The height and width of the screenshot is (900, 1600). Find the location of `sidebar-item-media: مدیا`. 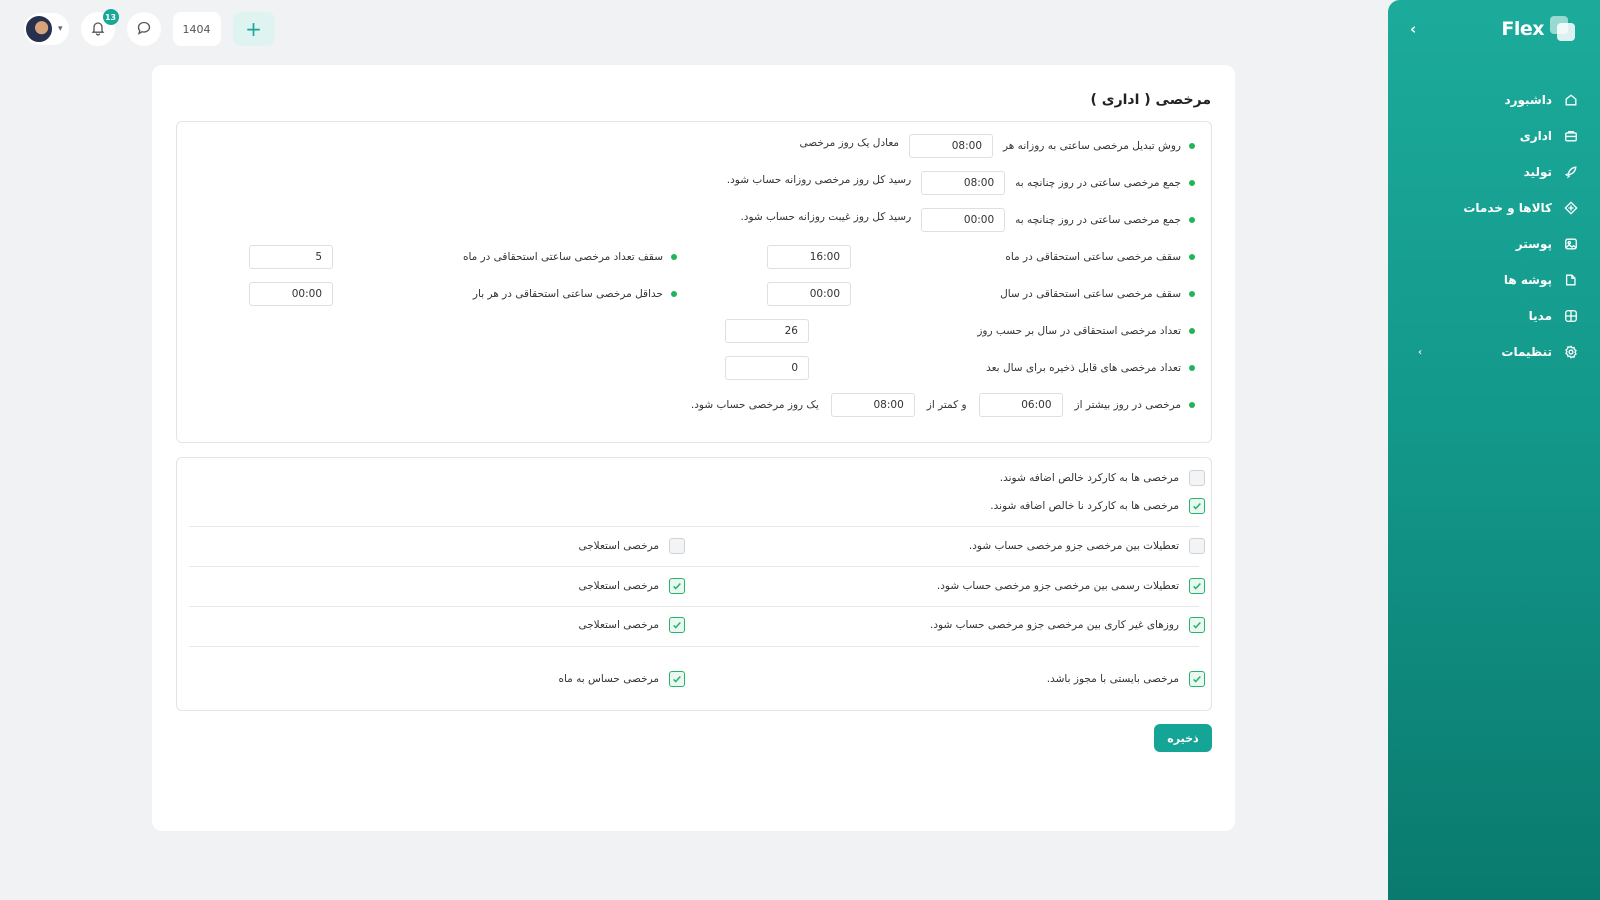

sidebar-item-media: مدیا is located at coordinates (1494, 316).